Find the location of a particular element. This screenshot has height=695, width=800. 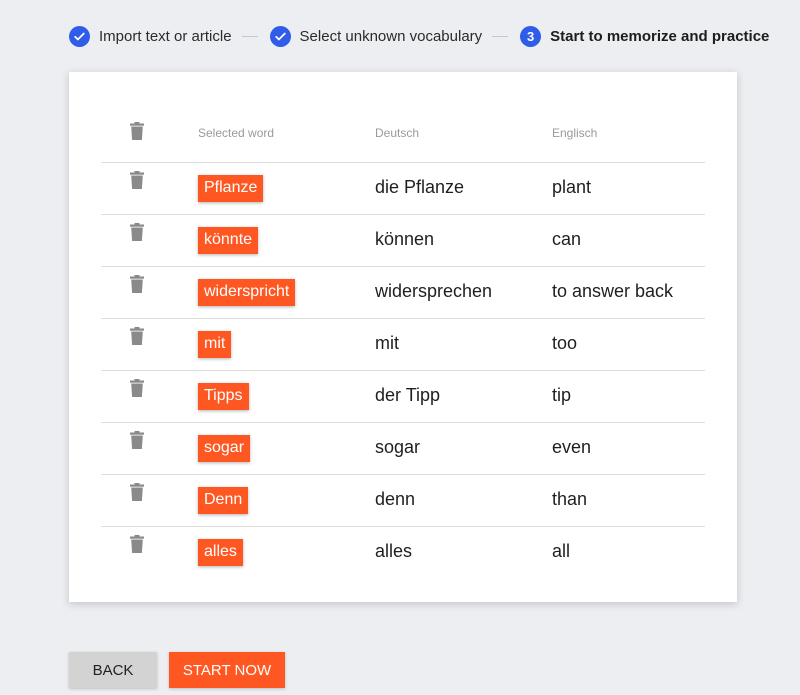

selected-word-tag: Tipps is located at coordinates (223, 396).